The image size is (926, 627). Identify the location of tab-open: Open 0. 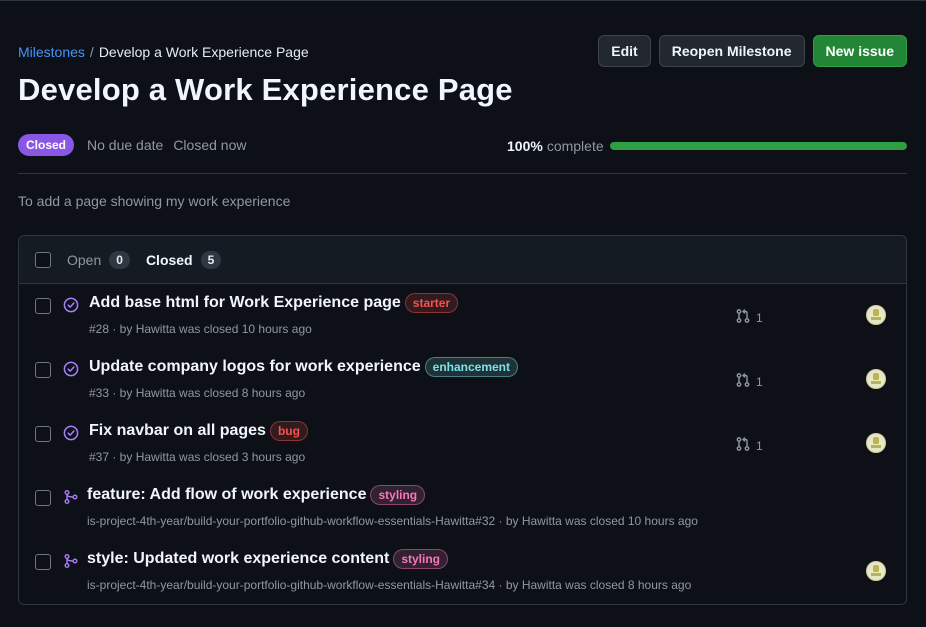
(98, 259).